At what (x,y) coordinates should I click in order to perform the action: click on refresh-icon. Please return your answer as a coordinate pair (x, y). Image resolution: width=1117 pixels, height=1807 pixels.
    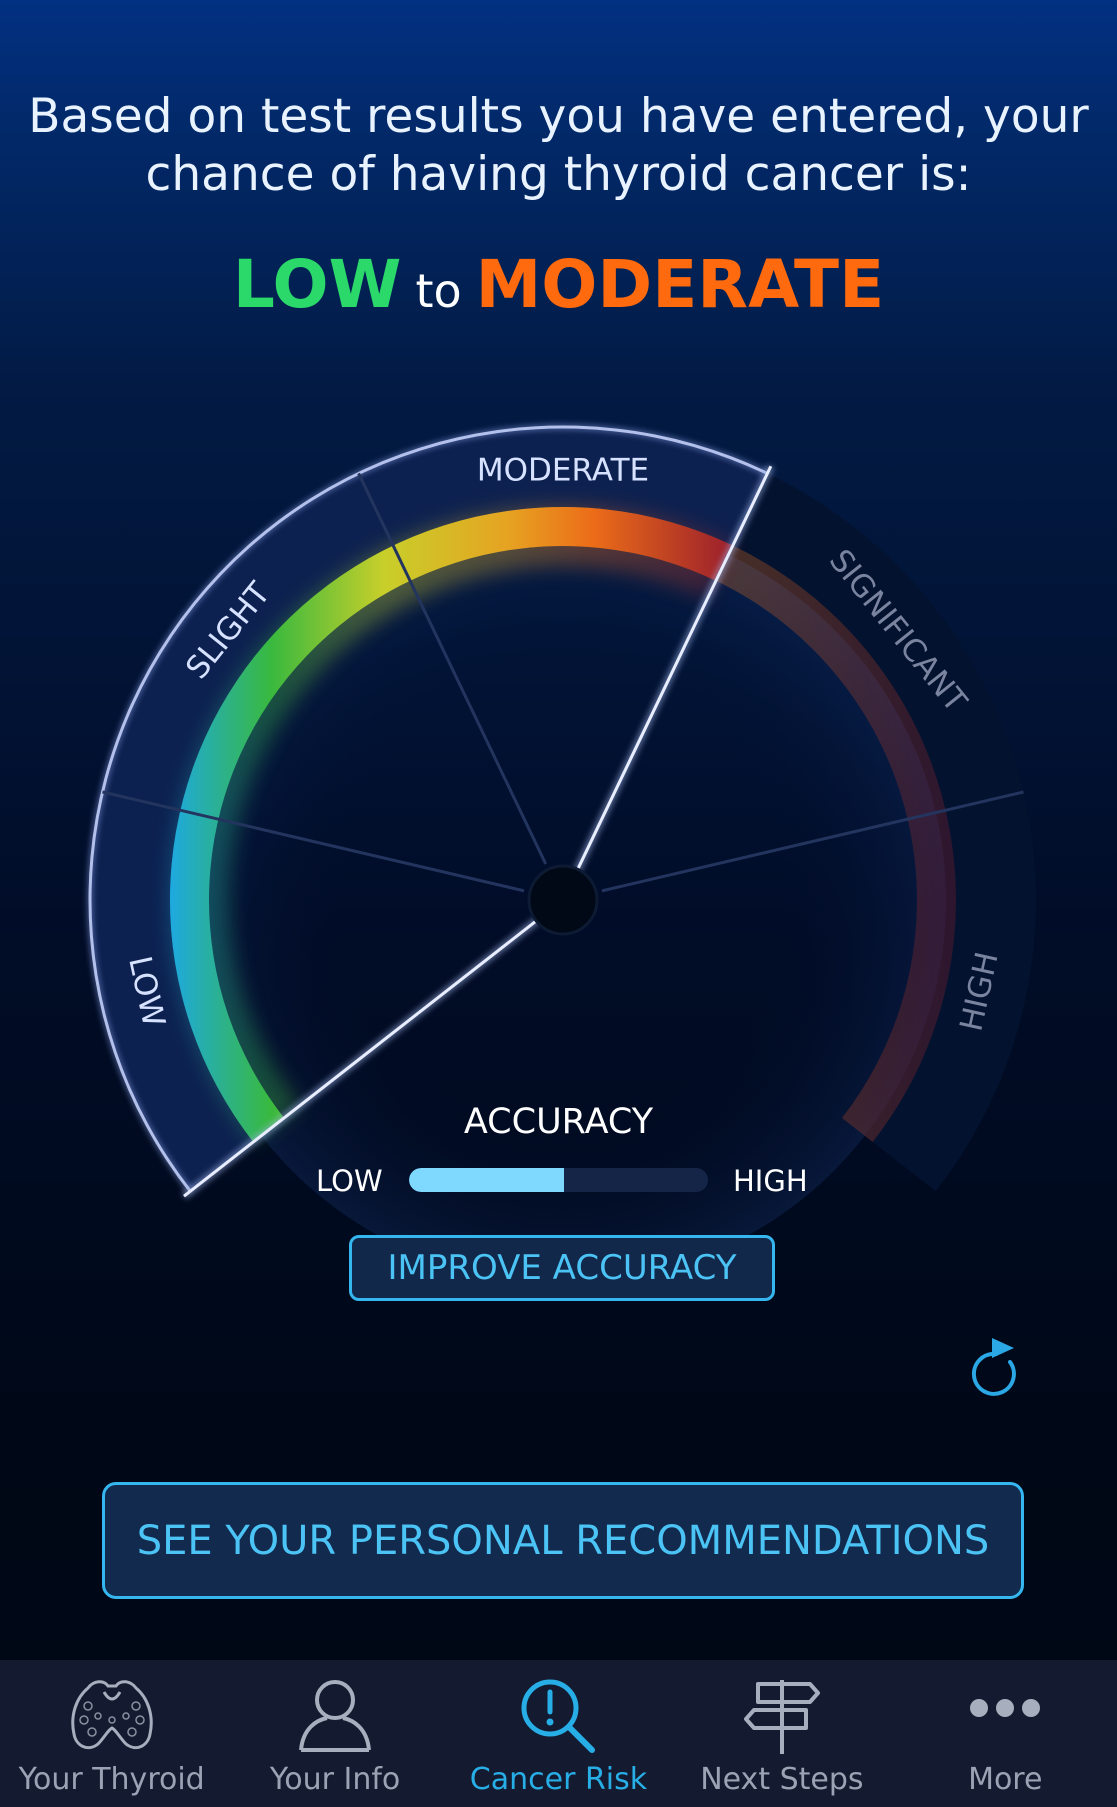
    Looking at the image, I should click on (996, 1365).